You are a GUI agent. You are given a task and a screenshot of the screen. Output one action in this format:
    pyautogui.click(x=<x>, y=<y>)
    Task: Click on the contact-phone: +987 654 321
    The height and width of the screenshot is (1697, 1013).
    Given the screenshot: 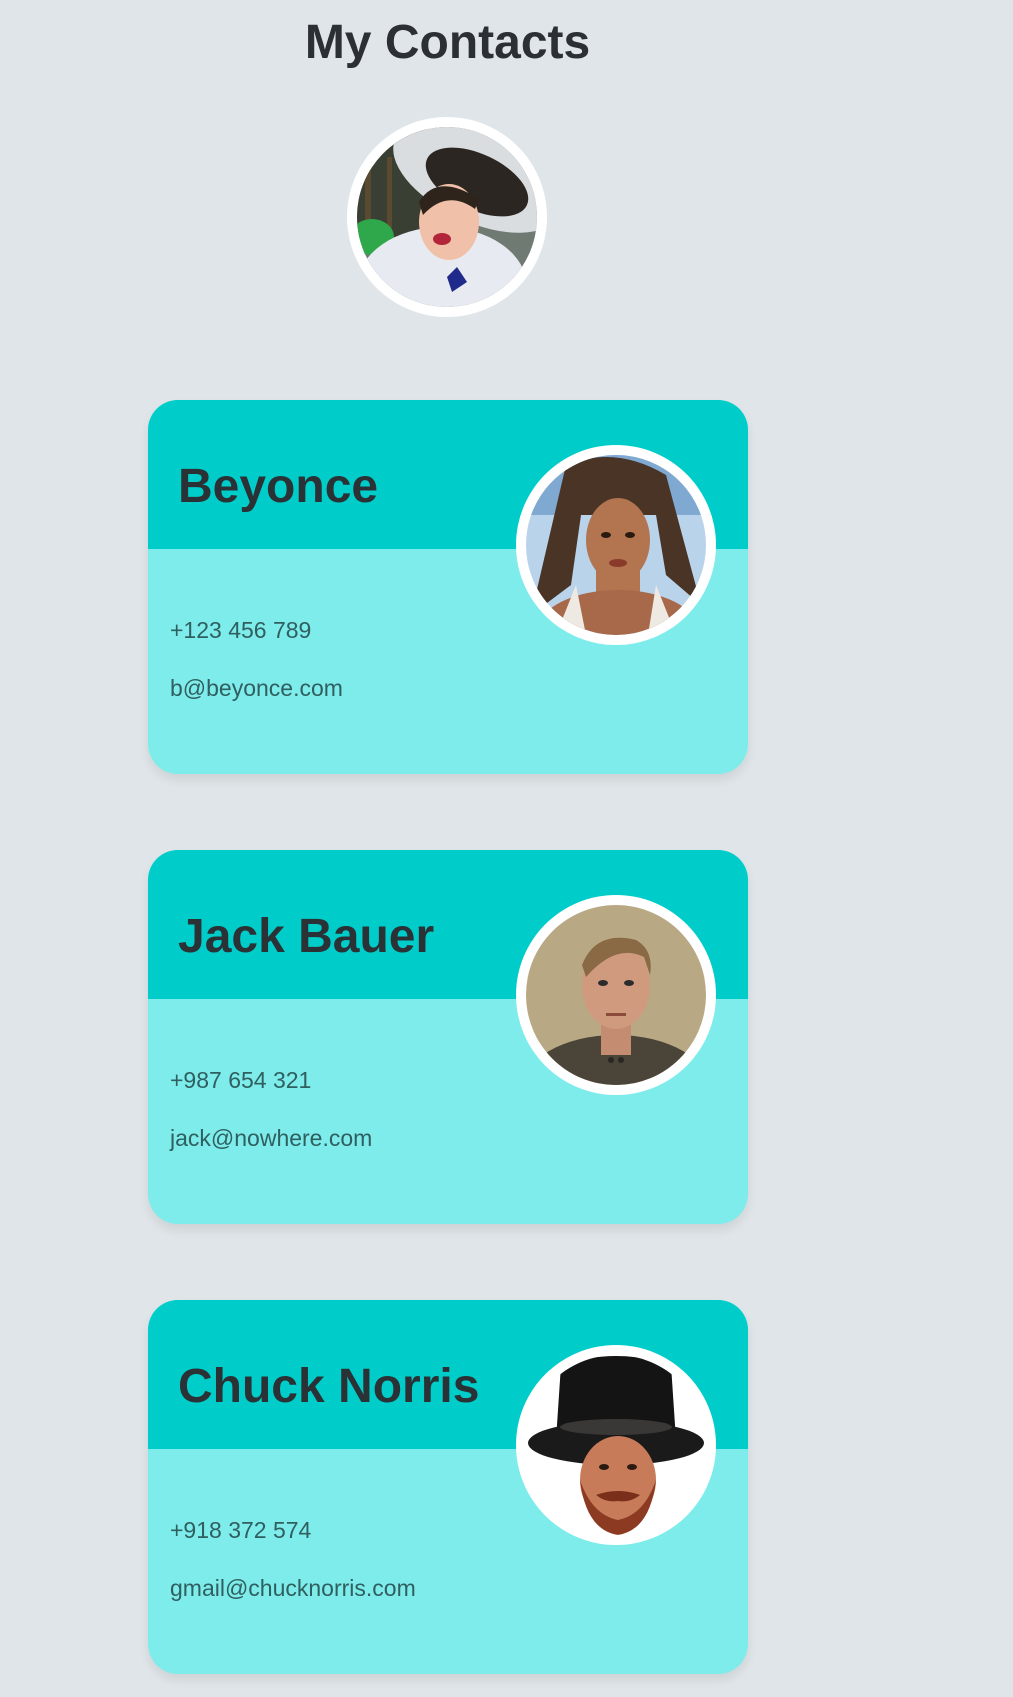 What is the action you would take?
    pyautogui.click(x=240, y=1080)
    